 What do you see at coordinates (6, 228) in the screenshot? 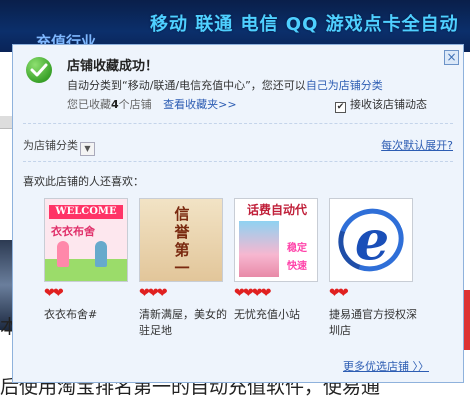
I see `background-left-edge` at bounding box center [6, 228].